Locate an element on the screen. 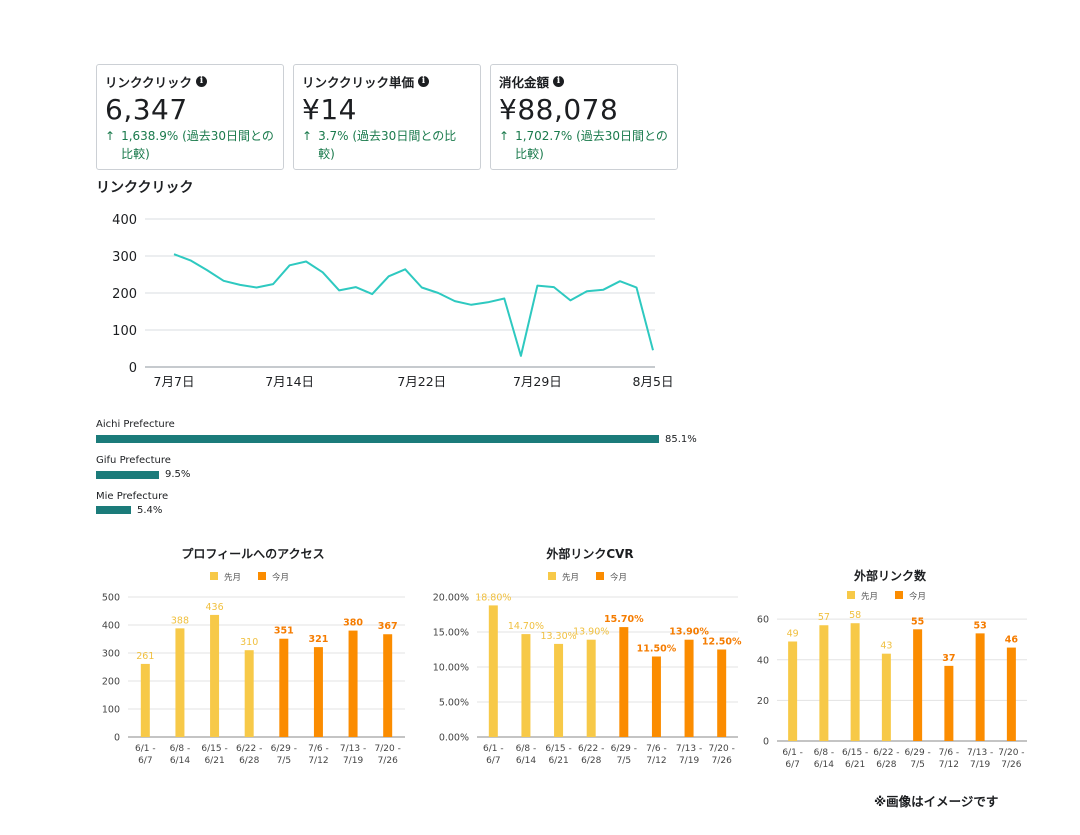 The height and width of the screenshot is (835, 1080). x-tick-label: 7/20 - is located at coordinates (1011, 753).